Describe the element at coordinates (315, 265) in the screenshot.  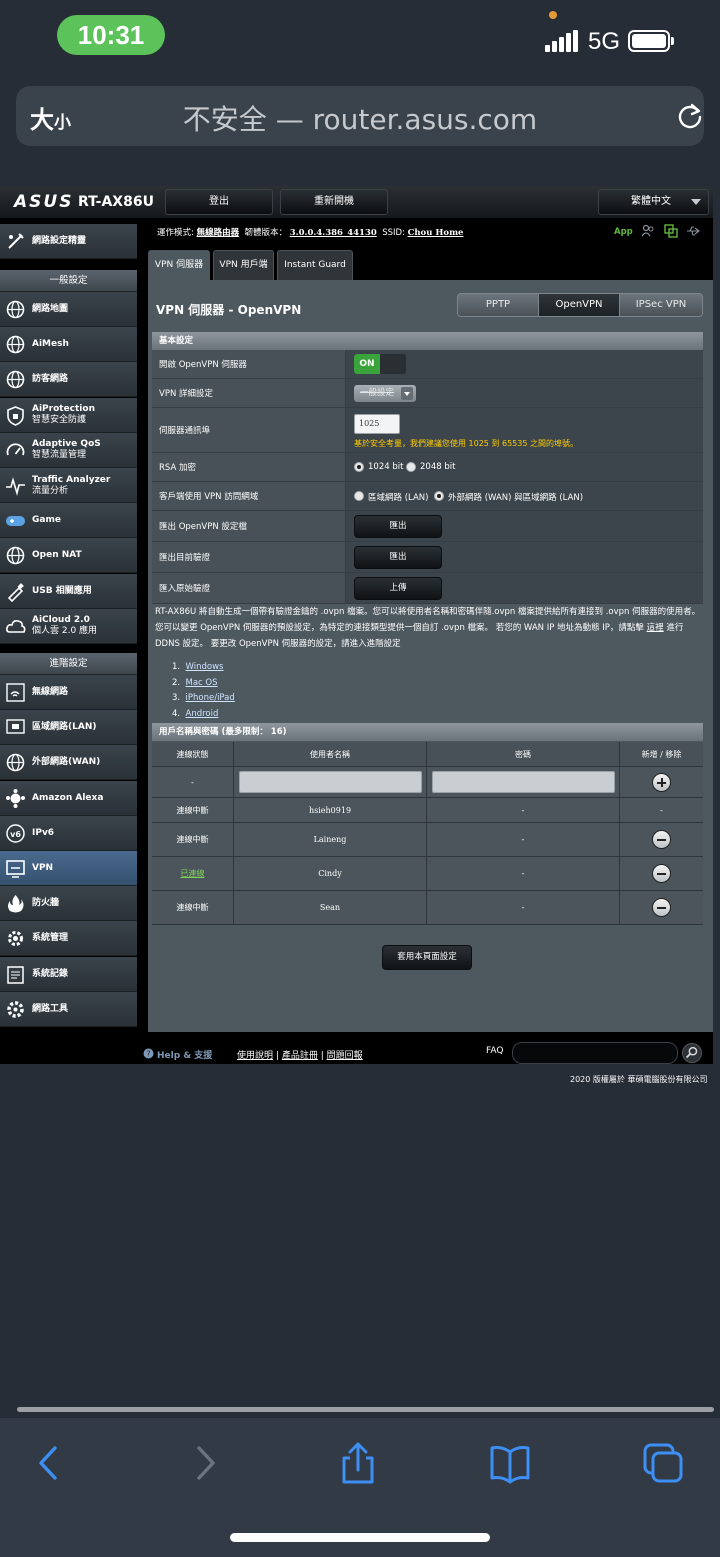
I see `tab-instant-guard: Instant Guard` at that location.